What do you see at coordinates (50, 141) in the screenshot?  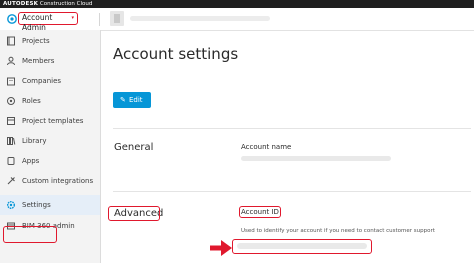 I see `sidebar-item-library: Library` at bounding box center [50, 141].